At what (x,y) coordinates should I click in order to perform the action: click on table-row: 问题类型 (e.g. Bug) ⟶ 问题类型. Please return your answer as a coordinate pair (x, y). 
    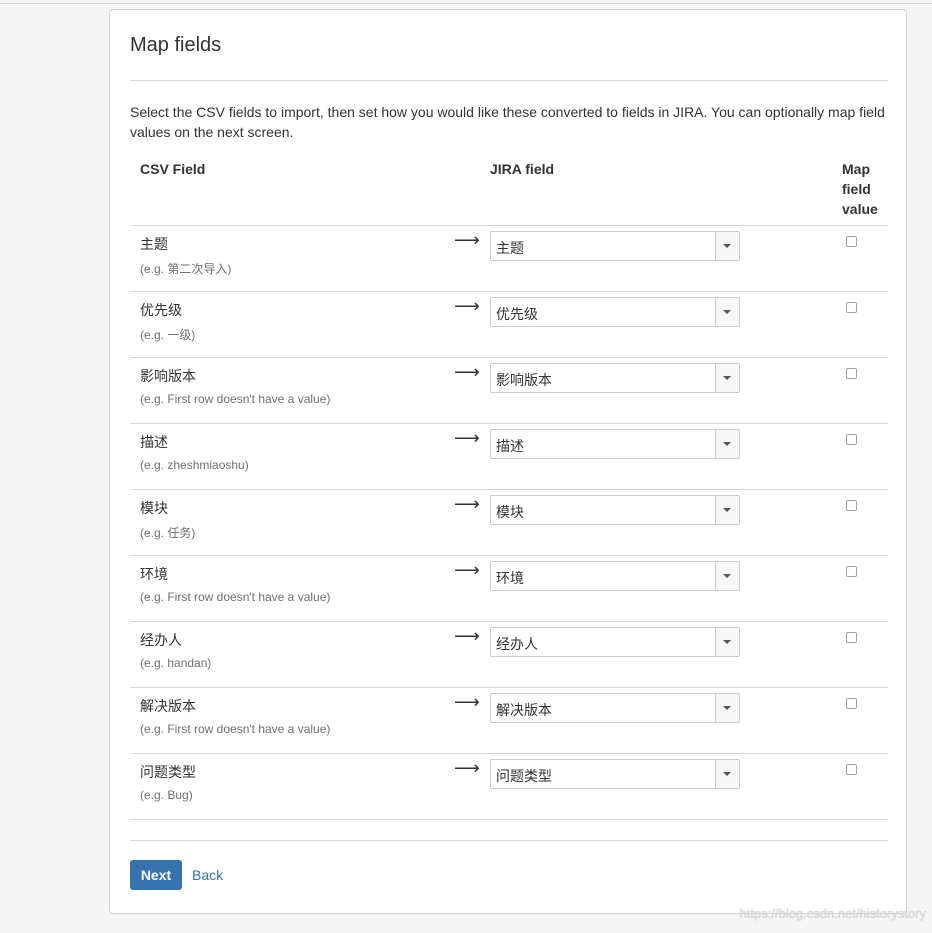
    Looking at the image, I should click on (509, 786).